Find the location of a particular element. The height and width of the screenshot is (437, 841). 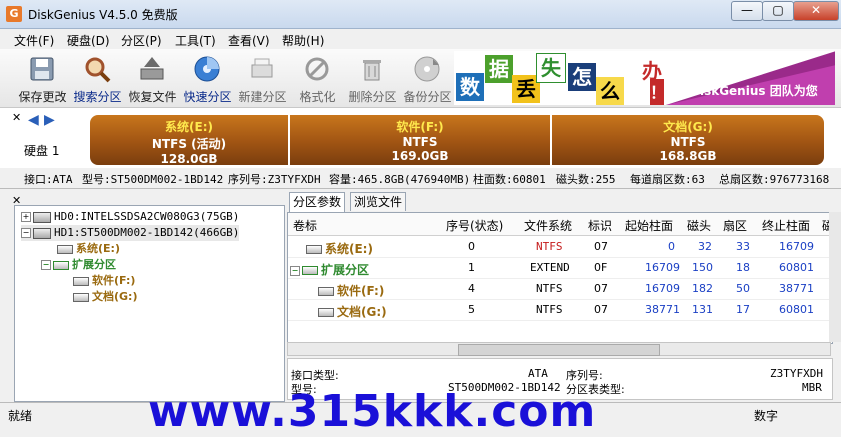

column-header: 终止柱面 is located at coordinates (786, 225).